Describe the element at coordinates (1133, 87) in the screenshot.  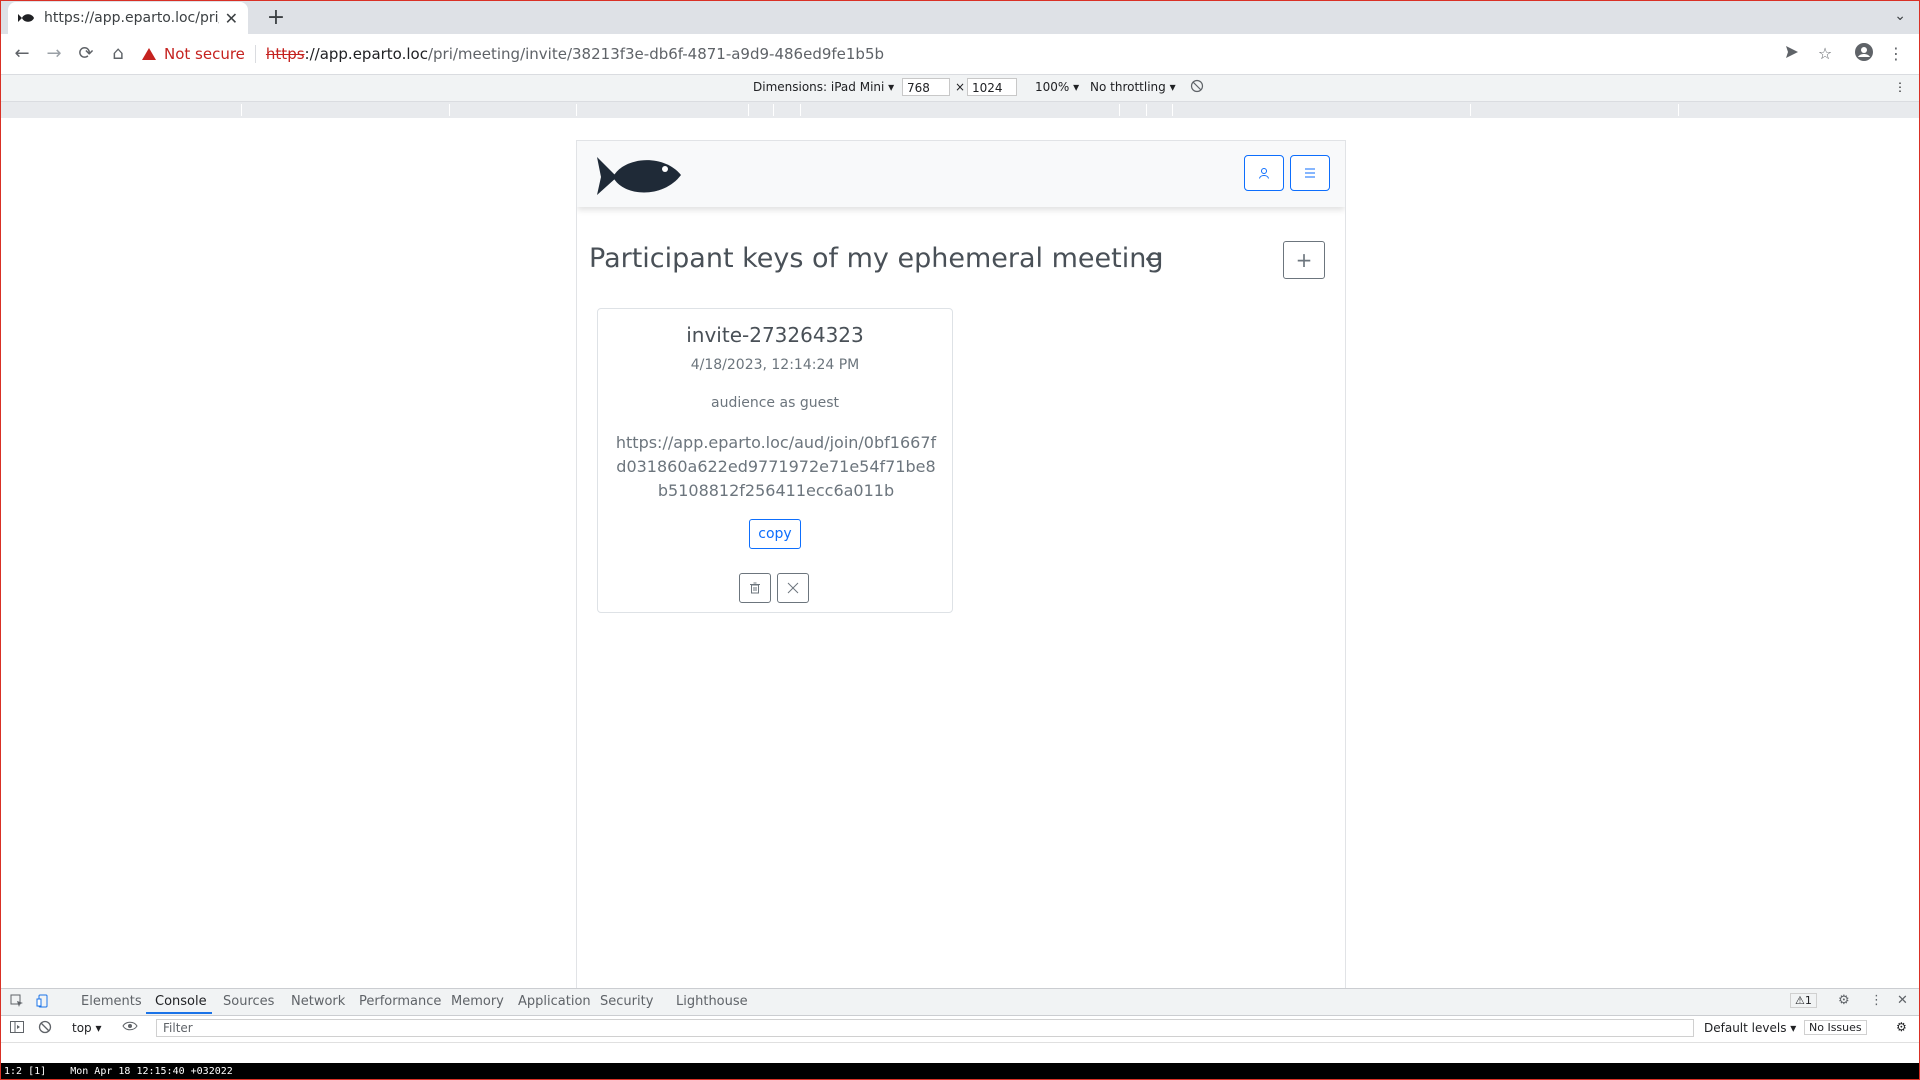
I see `throttling-select: No throttling ▾` at that location.